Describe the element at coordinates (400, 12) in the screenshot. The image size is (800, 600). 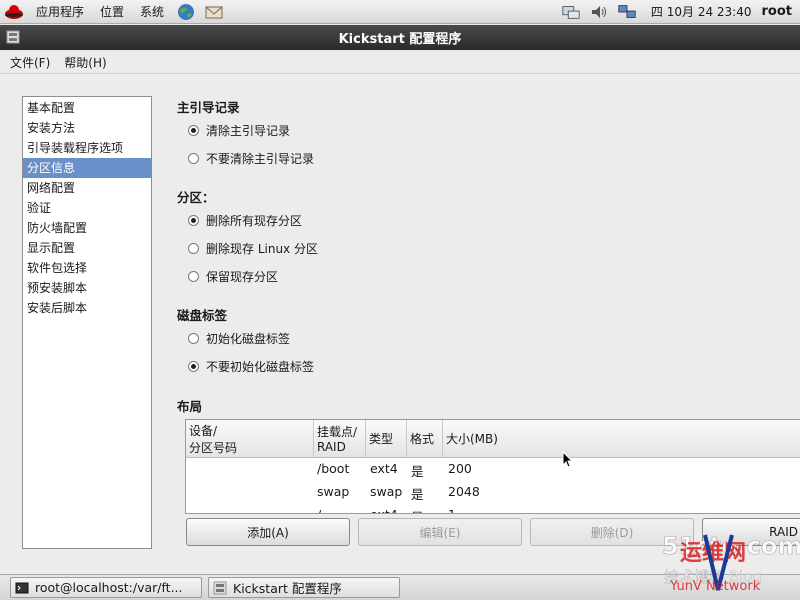
I see `top-panel: 应用程序 位置 系统 四 10月 24 23:40 root` at that location.